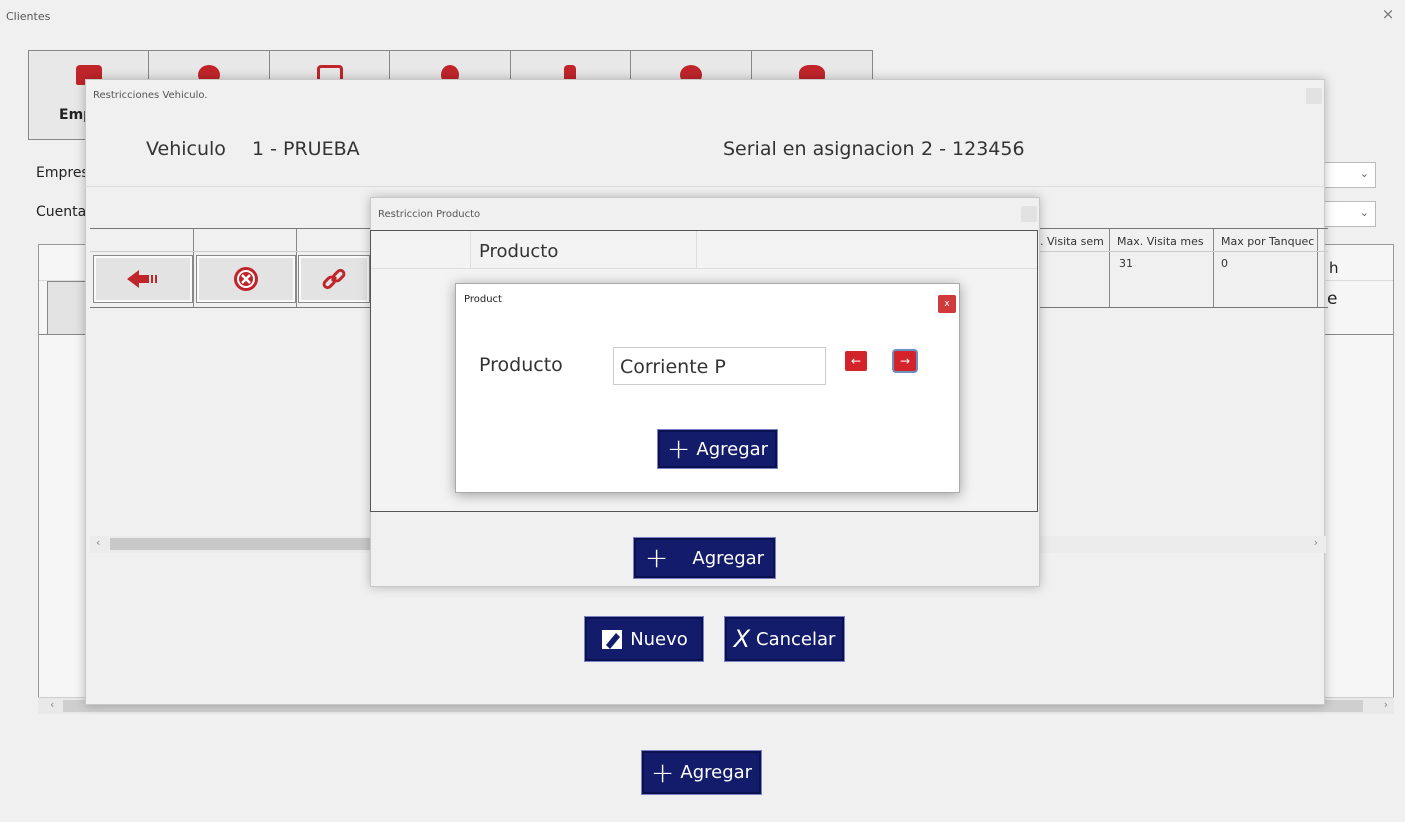 This screenshot has width=1405, height=822. What do you see at coordinates (1350, 214) in the screenshot?
I see `cuenta-combo: ⌄` at bounding box center [1350, 214].